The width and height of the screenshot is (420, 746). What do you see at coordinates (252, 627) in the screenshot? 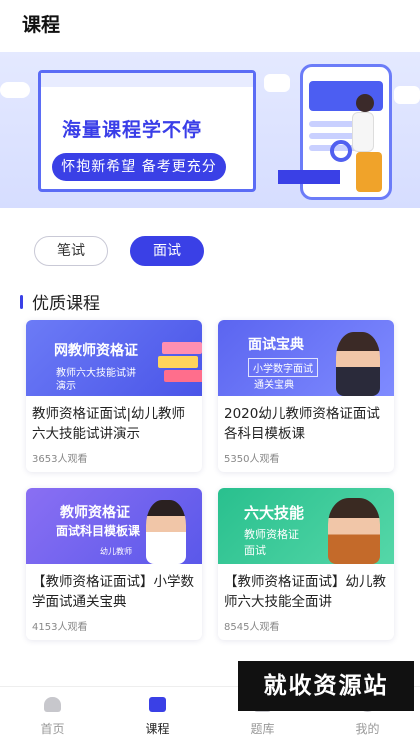
I see `view-count: 8545人观看` at bounding box center [252, 627].